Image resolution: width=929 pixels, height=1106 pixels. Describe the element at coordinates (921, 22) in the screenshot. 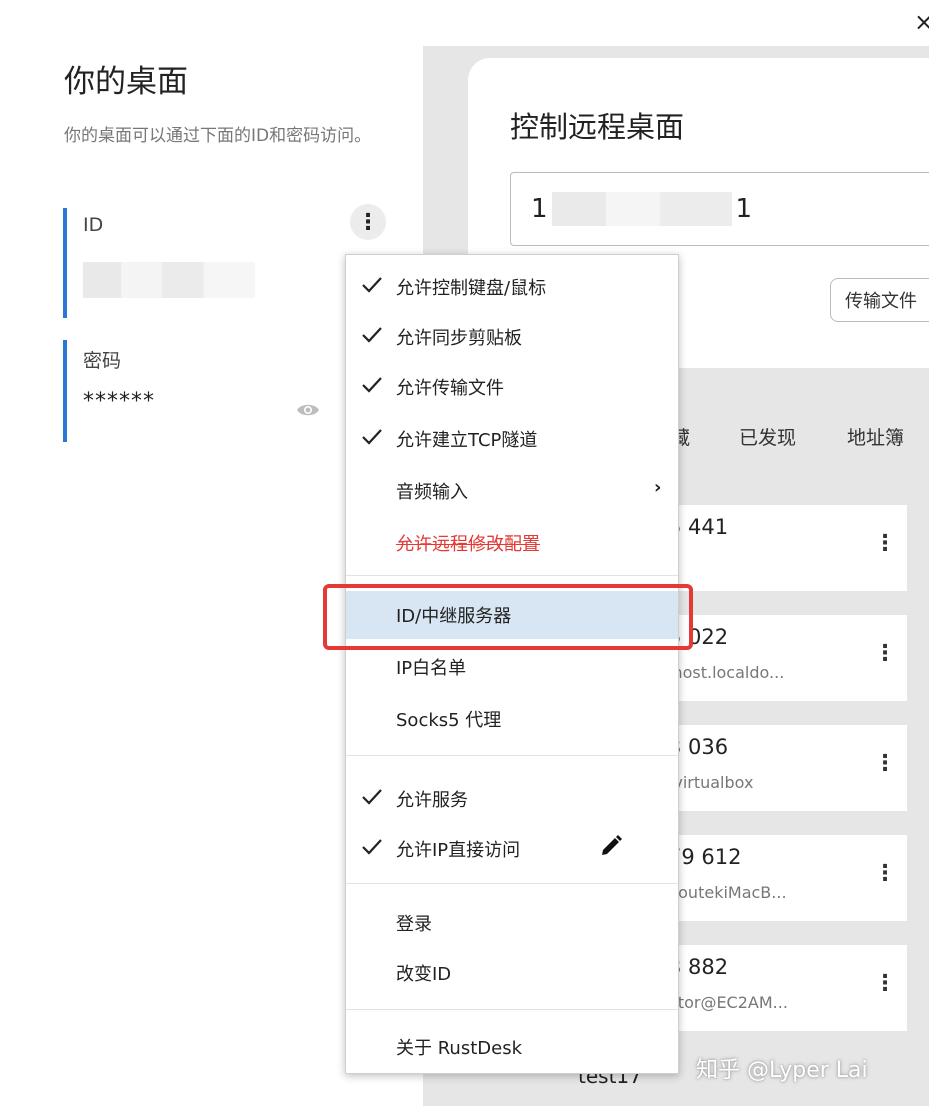

I see `close-icon: ×` at that location.